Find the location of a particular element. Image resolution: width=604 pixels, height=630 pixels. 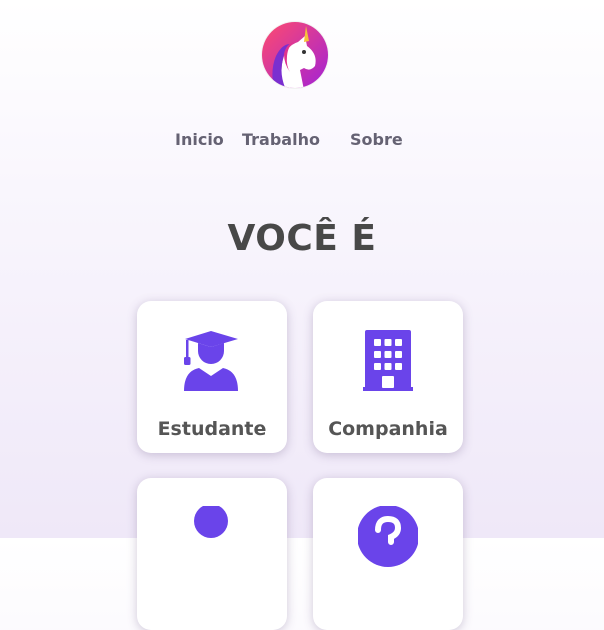

unicorn-logo is located at coordinates (295, 55).